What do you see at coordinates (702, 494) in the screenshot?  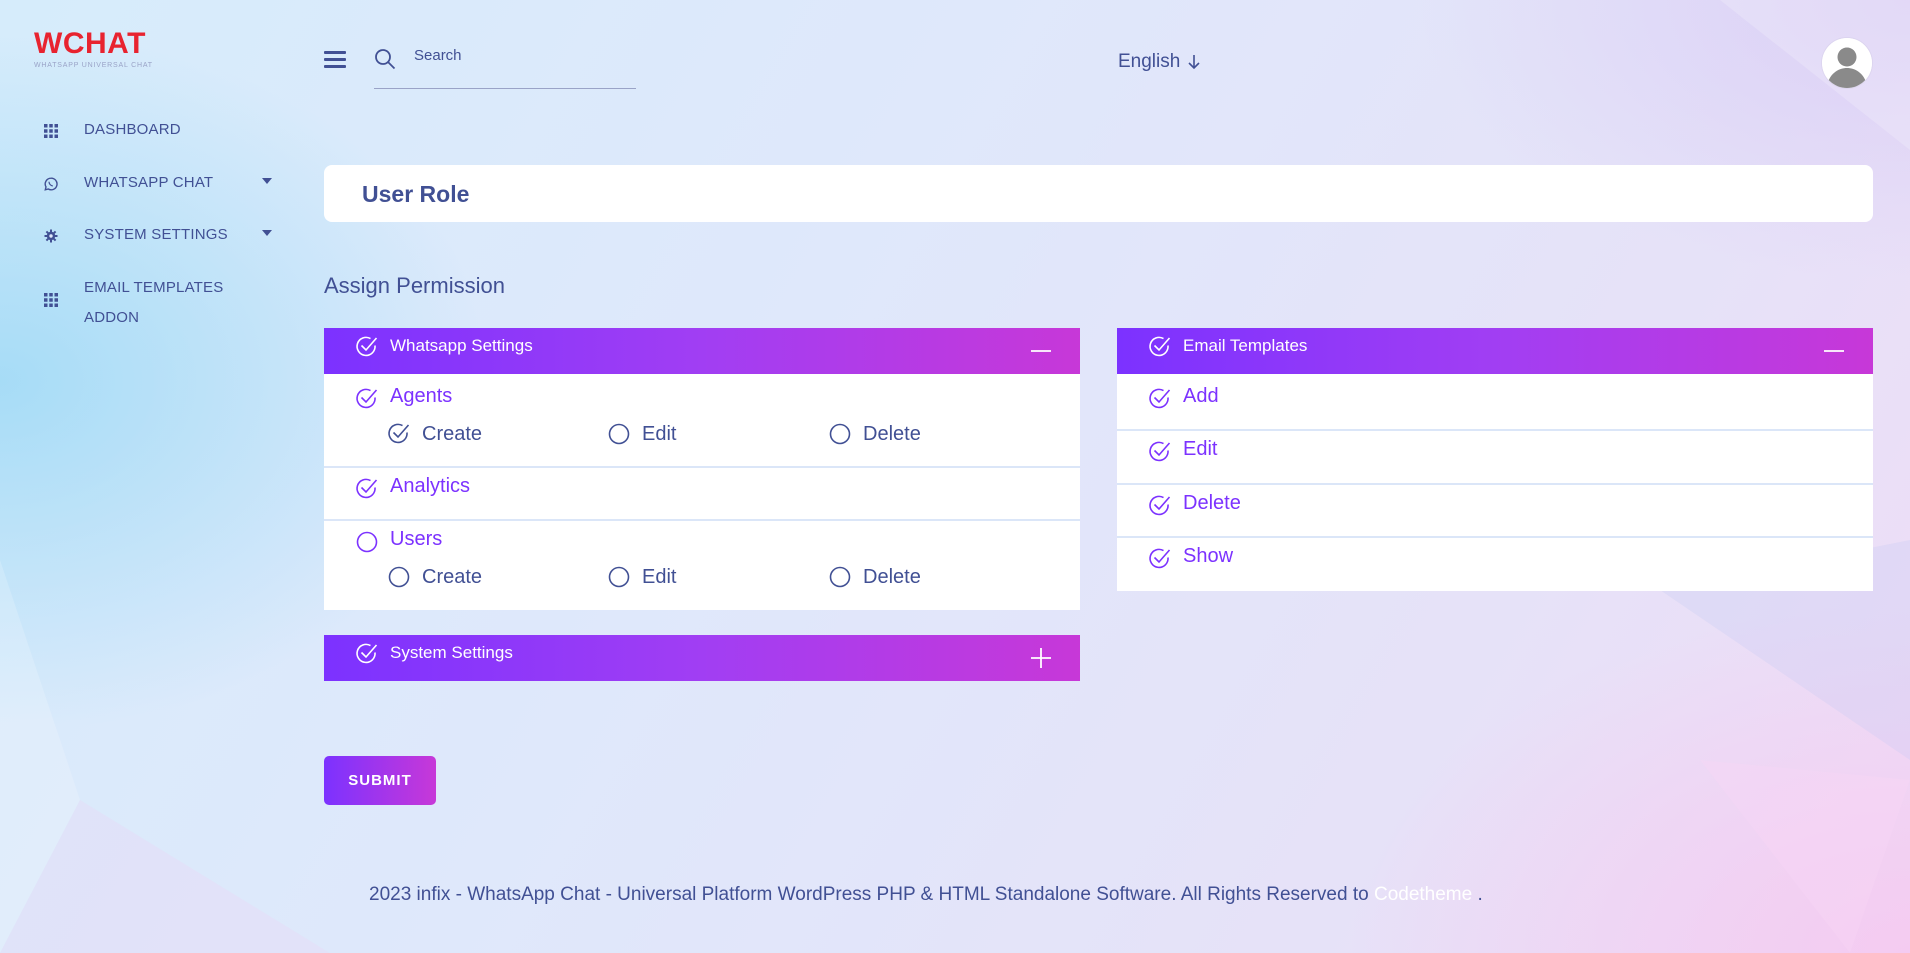 I see `permission-row-analytics: Analytics` at bounding box center [702, 494].